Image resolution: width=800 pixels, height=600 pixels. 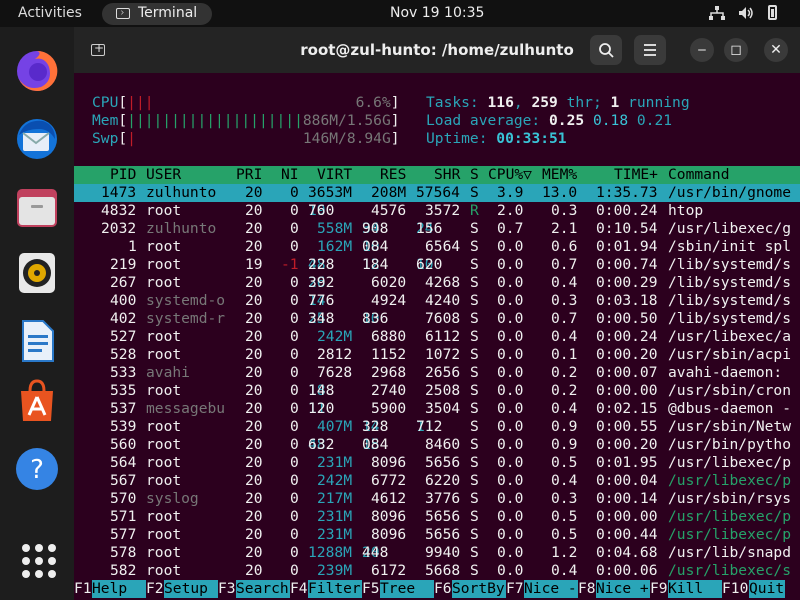 I want to click on volume-icon, so click(x=746, y=13).